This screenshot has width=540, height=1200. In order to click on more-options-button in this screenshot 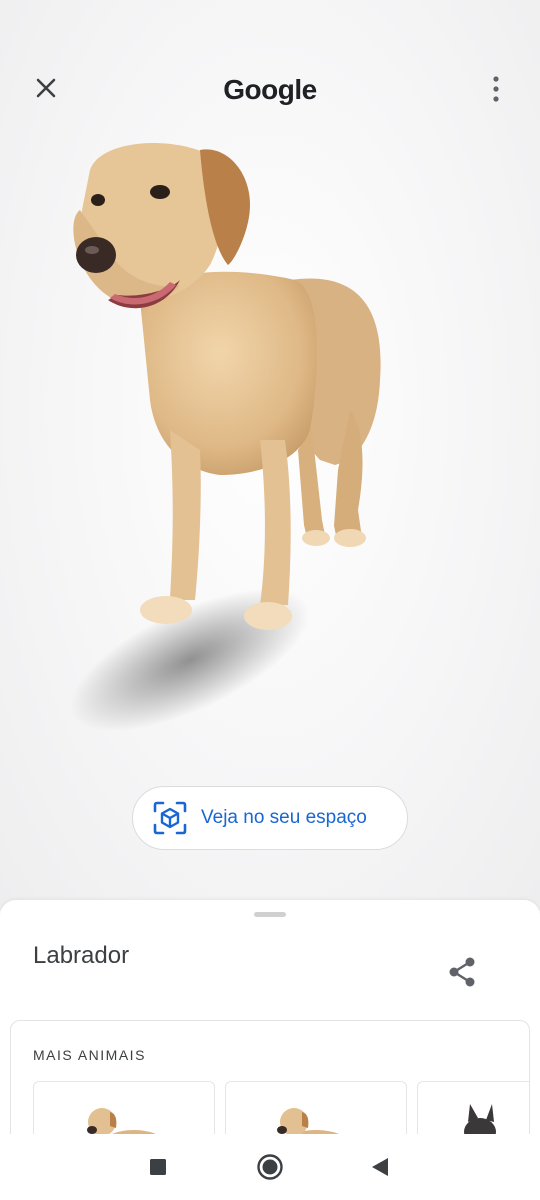, I will do `click(496, 88)`.